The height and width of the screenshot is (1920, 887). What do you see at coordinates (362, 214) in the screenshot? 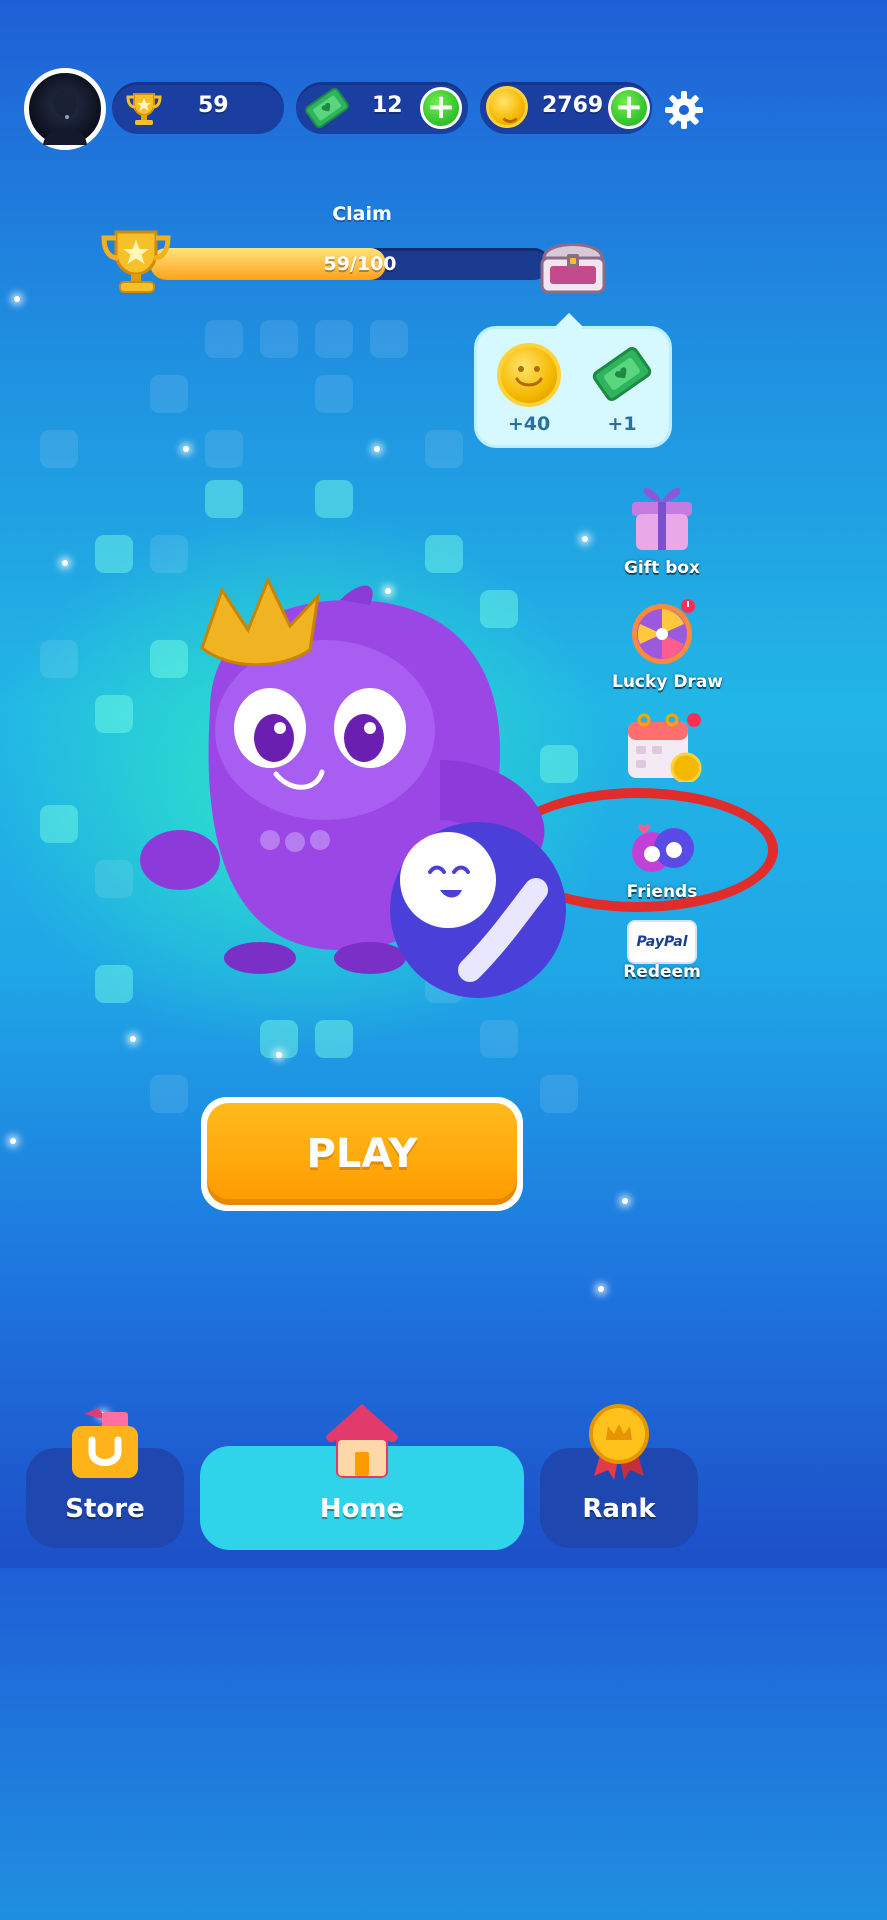
I see `claim-label: Claim` at bounding box center [362, 214].